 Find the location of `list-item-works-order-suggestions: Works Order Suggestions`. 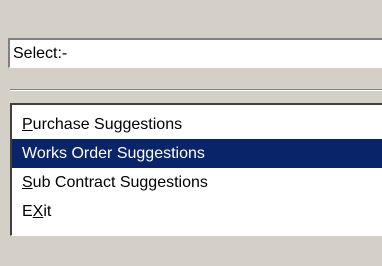

list-item-works-order-suggestions: Works Order Suggestions is located at coordinates (197, 153).